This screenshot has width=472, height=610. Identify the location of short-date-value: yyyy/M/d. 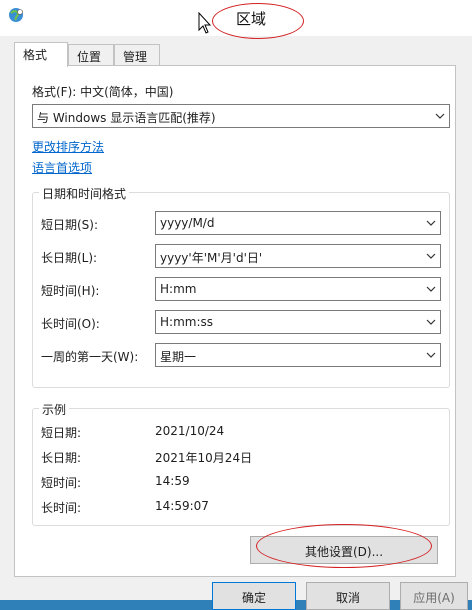
(187, 223).